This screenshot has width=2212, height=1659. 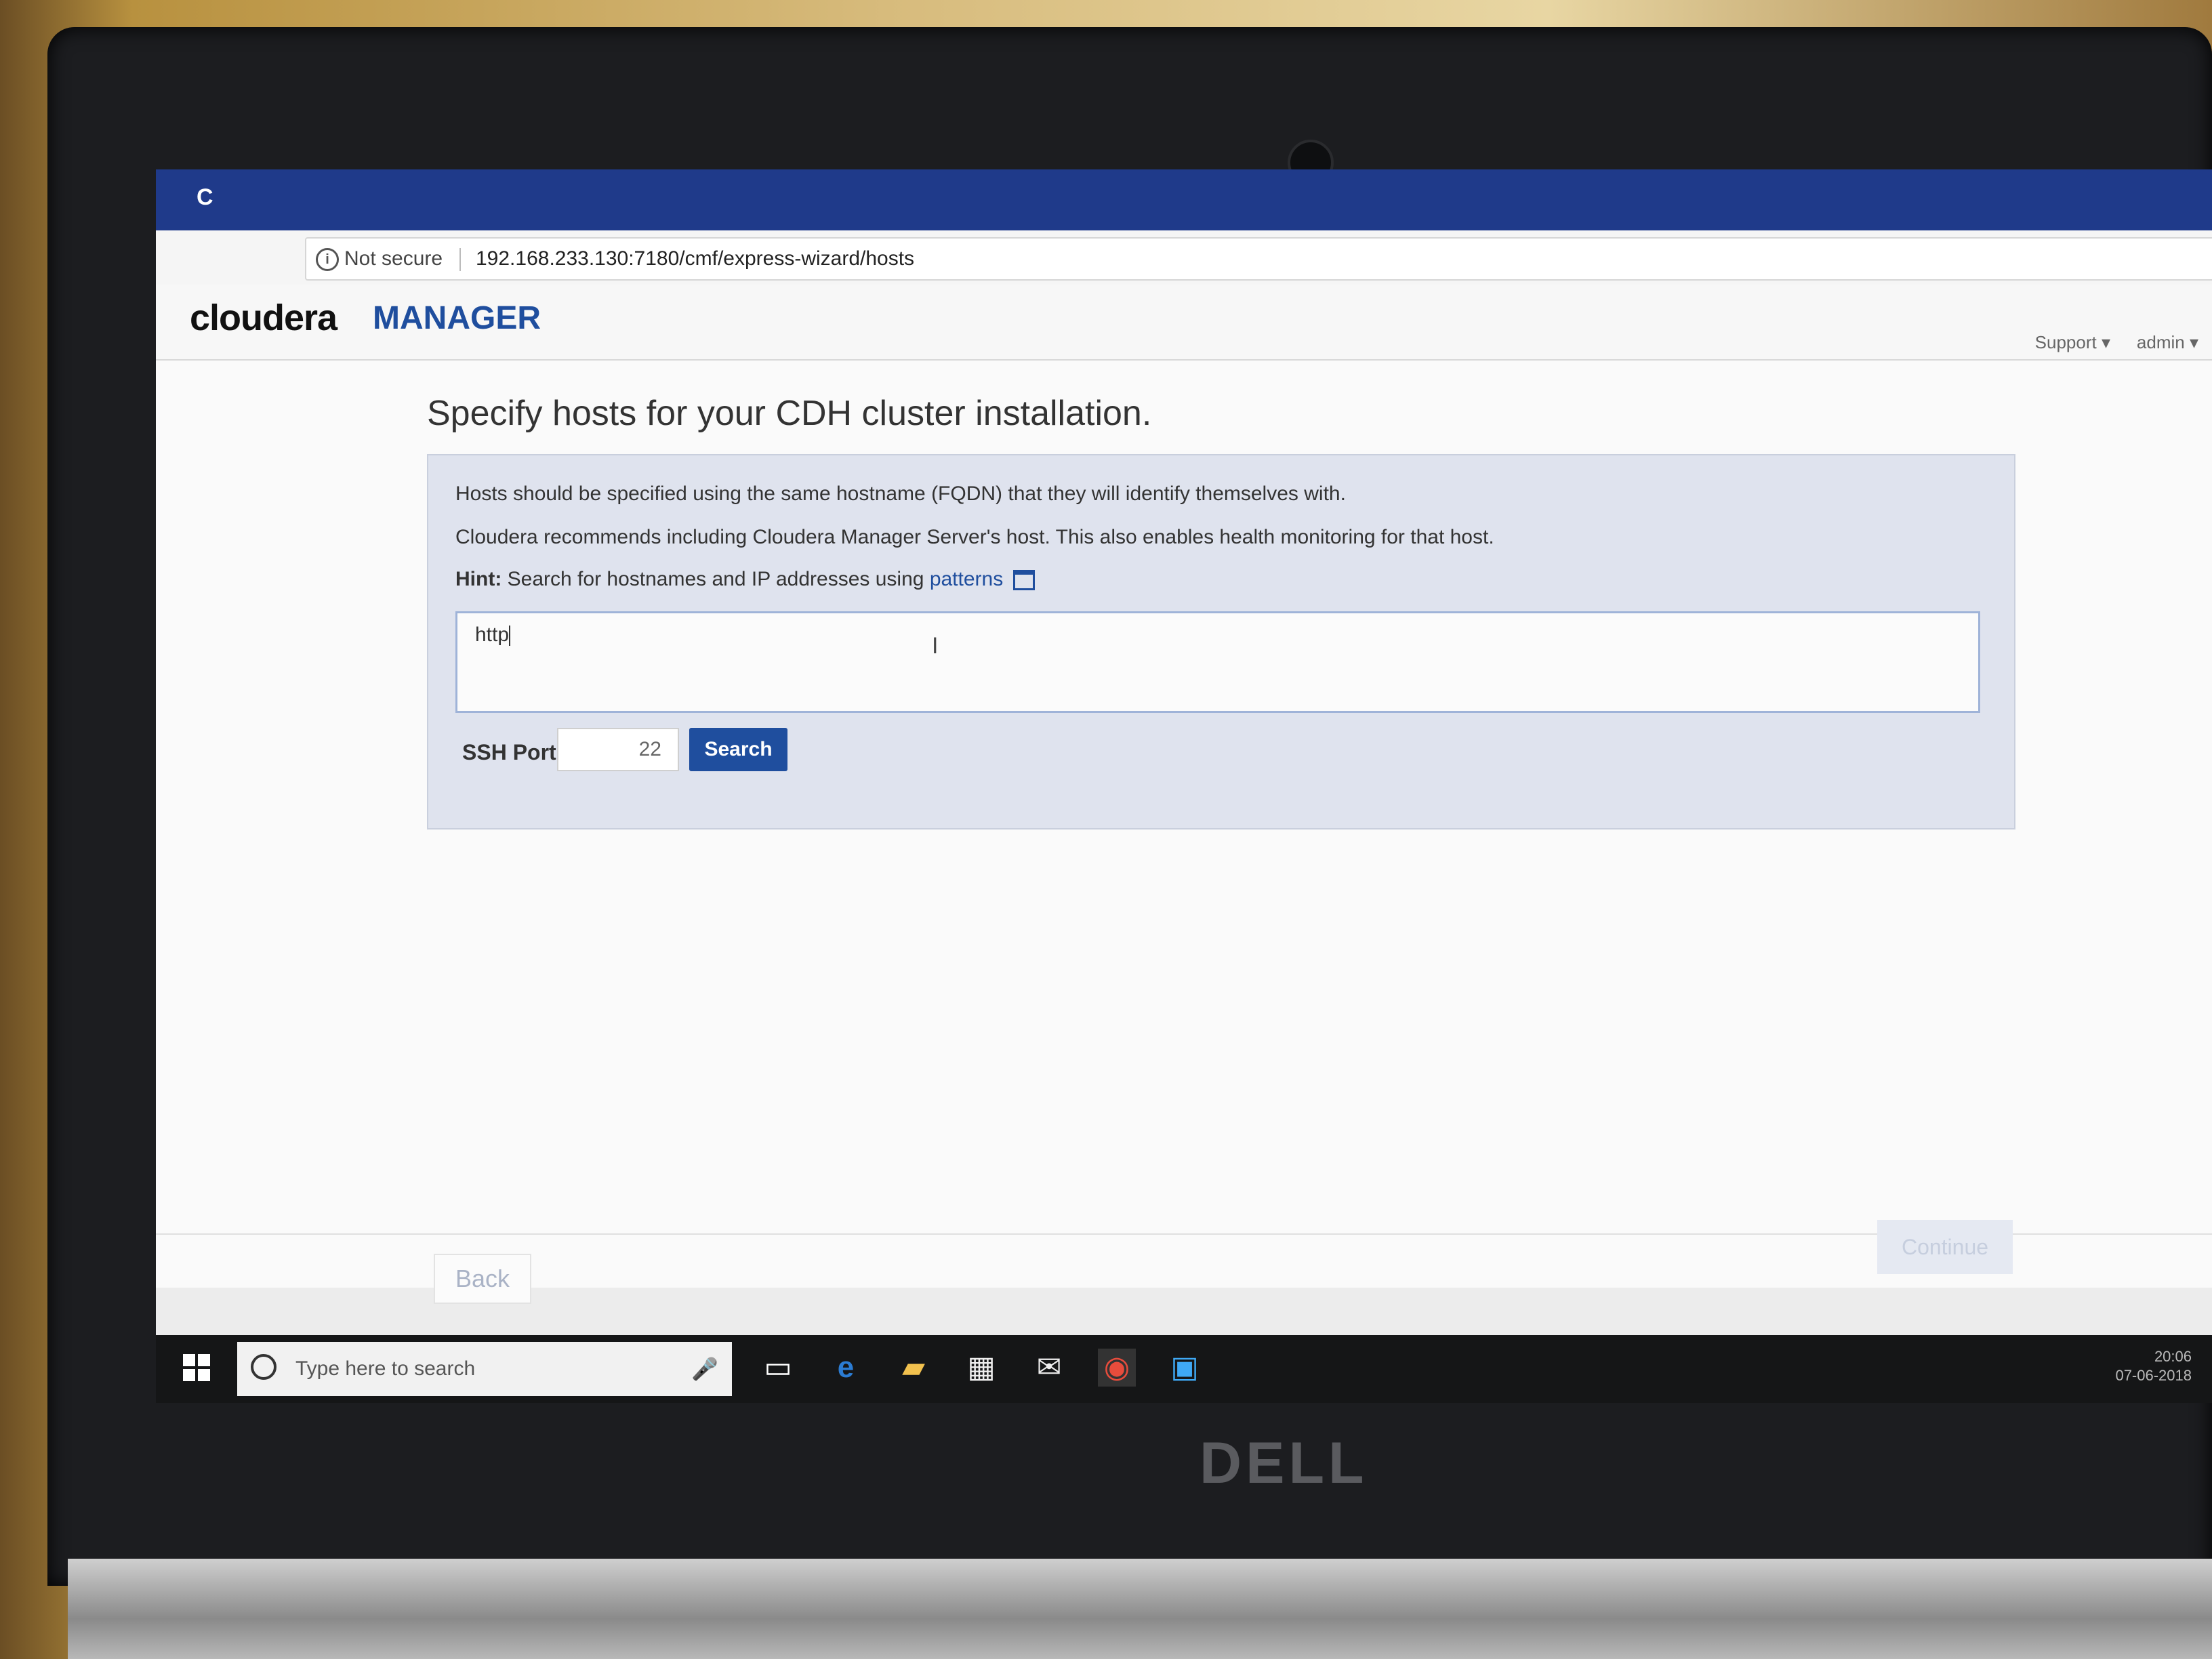 I want to click on browser-tab-bar: C, so click(x=1184, y=199).